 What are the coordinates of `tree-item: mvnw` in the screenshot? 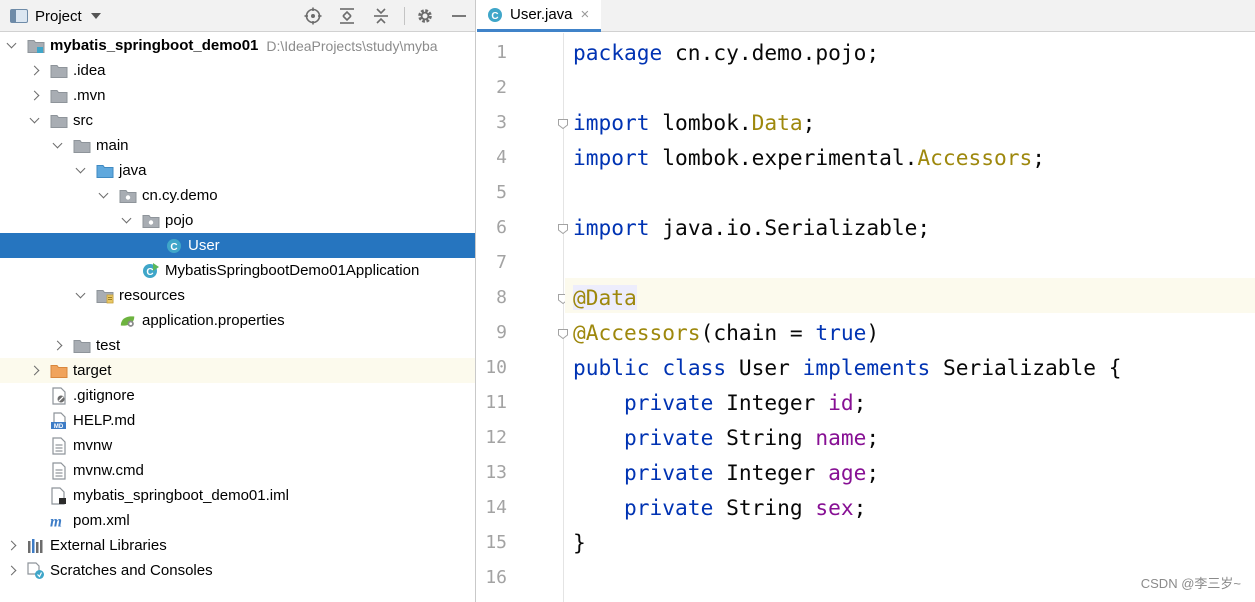 It's located at (237, 445).